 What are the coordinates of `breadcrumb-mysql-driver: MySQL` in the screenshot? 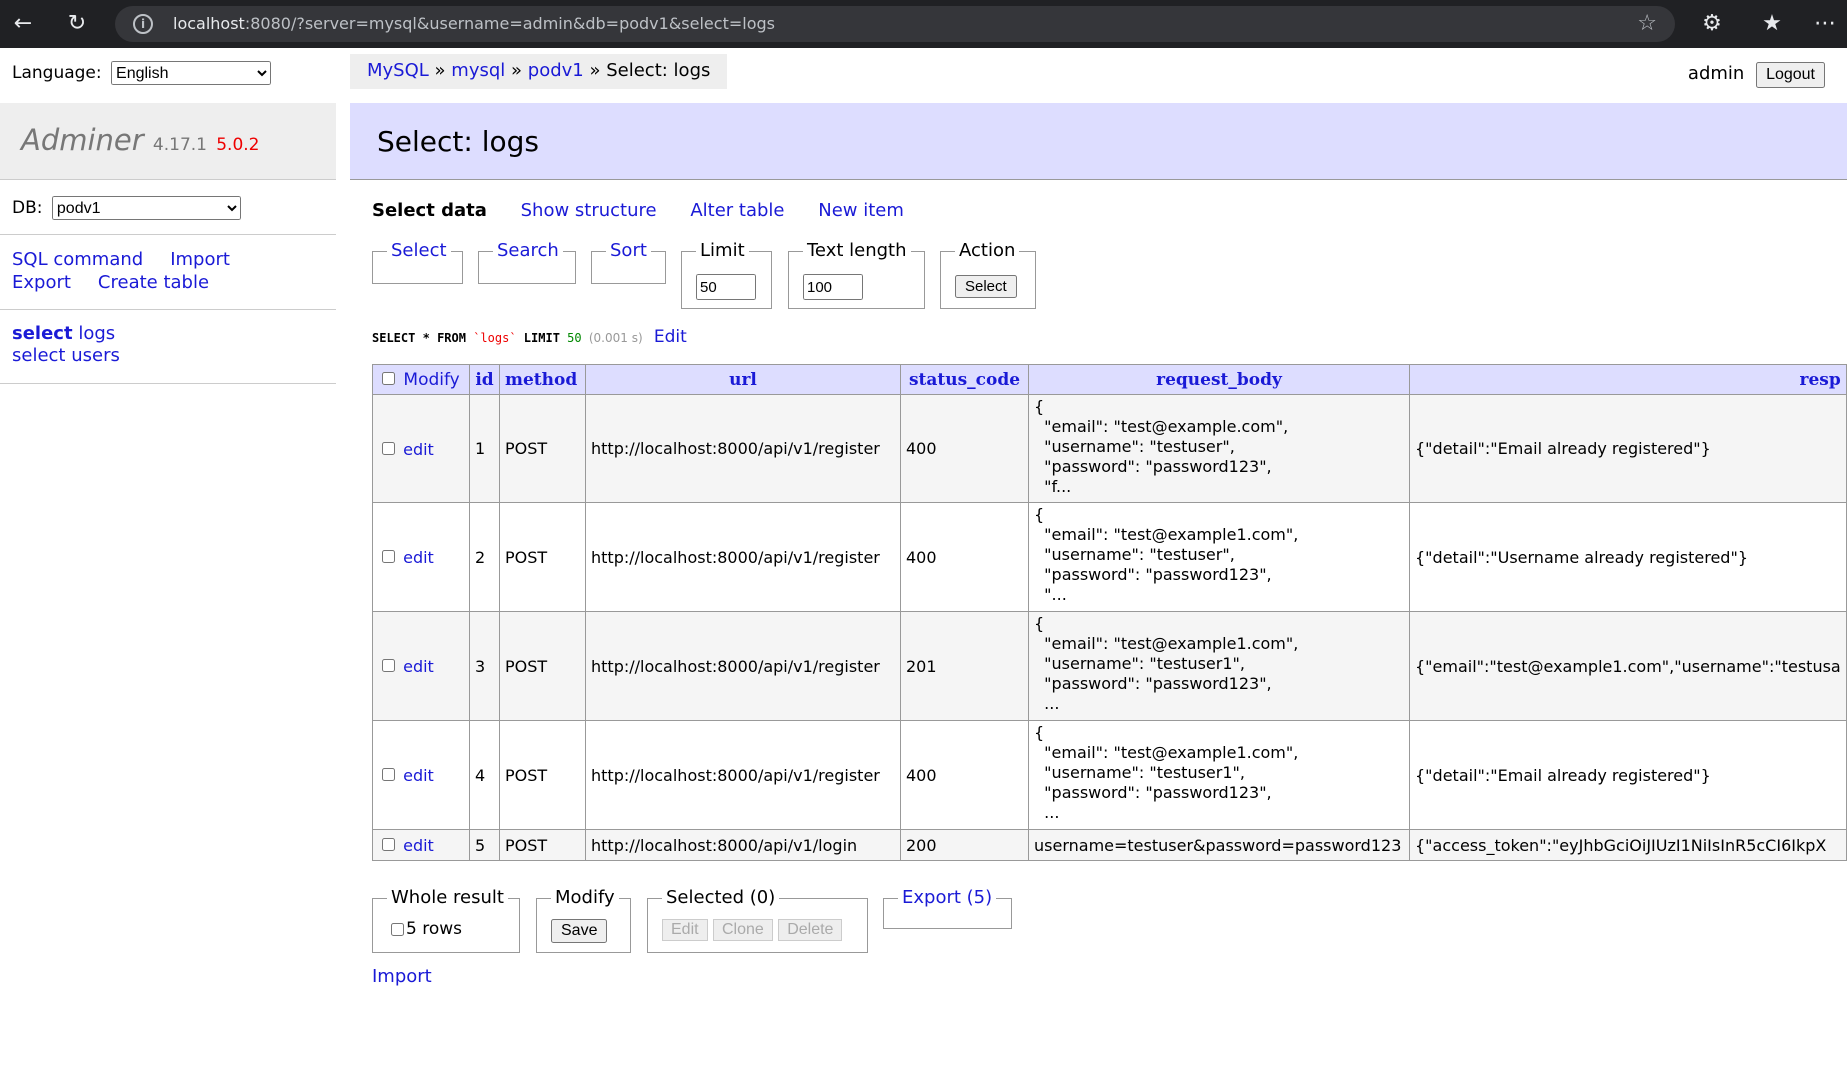 It's located at (398, 70).